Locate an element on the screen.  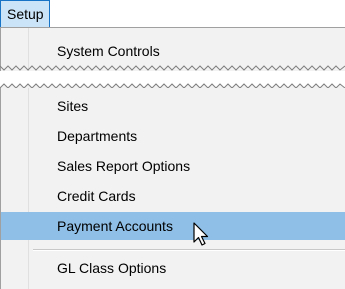
menu-item-label: Credit Cards is located at coordinates (96, 196).